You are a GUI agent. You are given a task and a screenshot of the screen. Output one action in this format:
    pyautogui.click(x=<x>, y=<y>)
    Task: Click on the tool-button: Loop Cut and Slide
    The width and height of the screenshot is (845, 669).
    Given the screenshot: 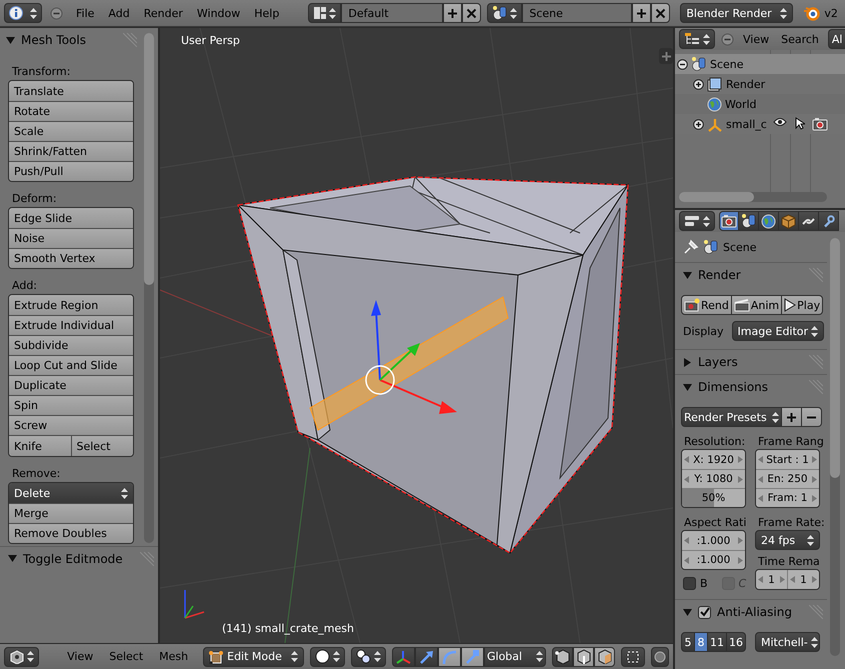 What is the action you would take?
    pyautogui.click(x=71, y=365)
    